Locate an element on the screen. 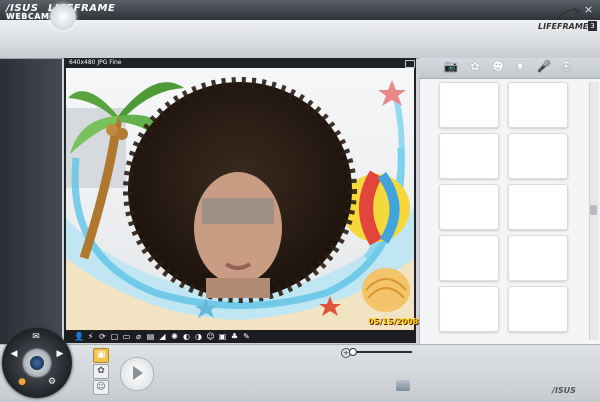 The image size is (600, 402). tab-frames: ♜ is located at coordinates (520, 67).